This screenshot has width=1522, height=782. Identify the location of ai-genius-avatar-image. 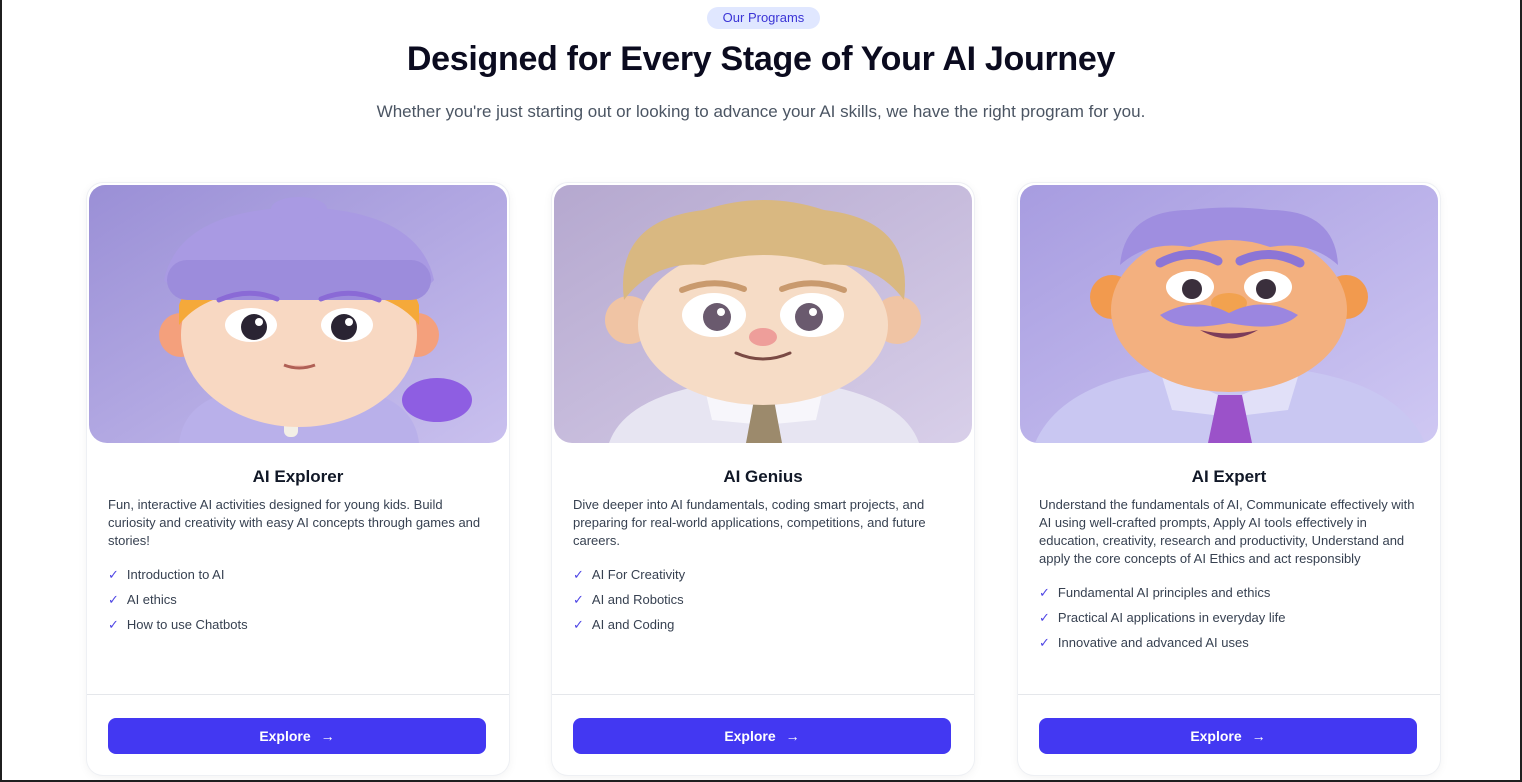
(763, 314).